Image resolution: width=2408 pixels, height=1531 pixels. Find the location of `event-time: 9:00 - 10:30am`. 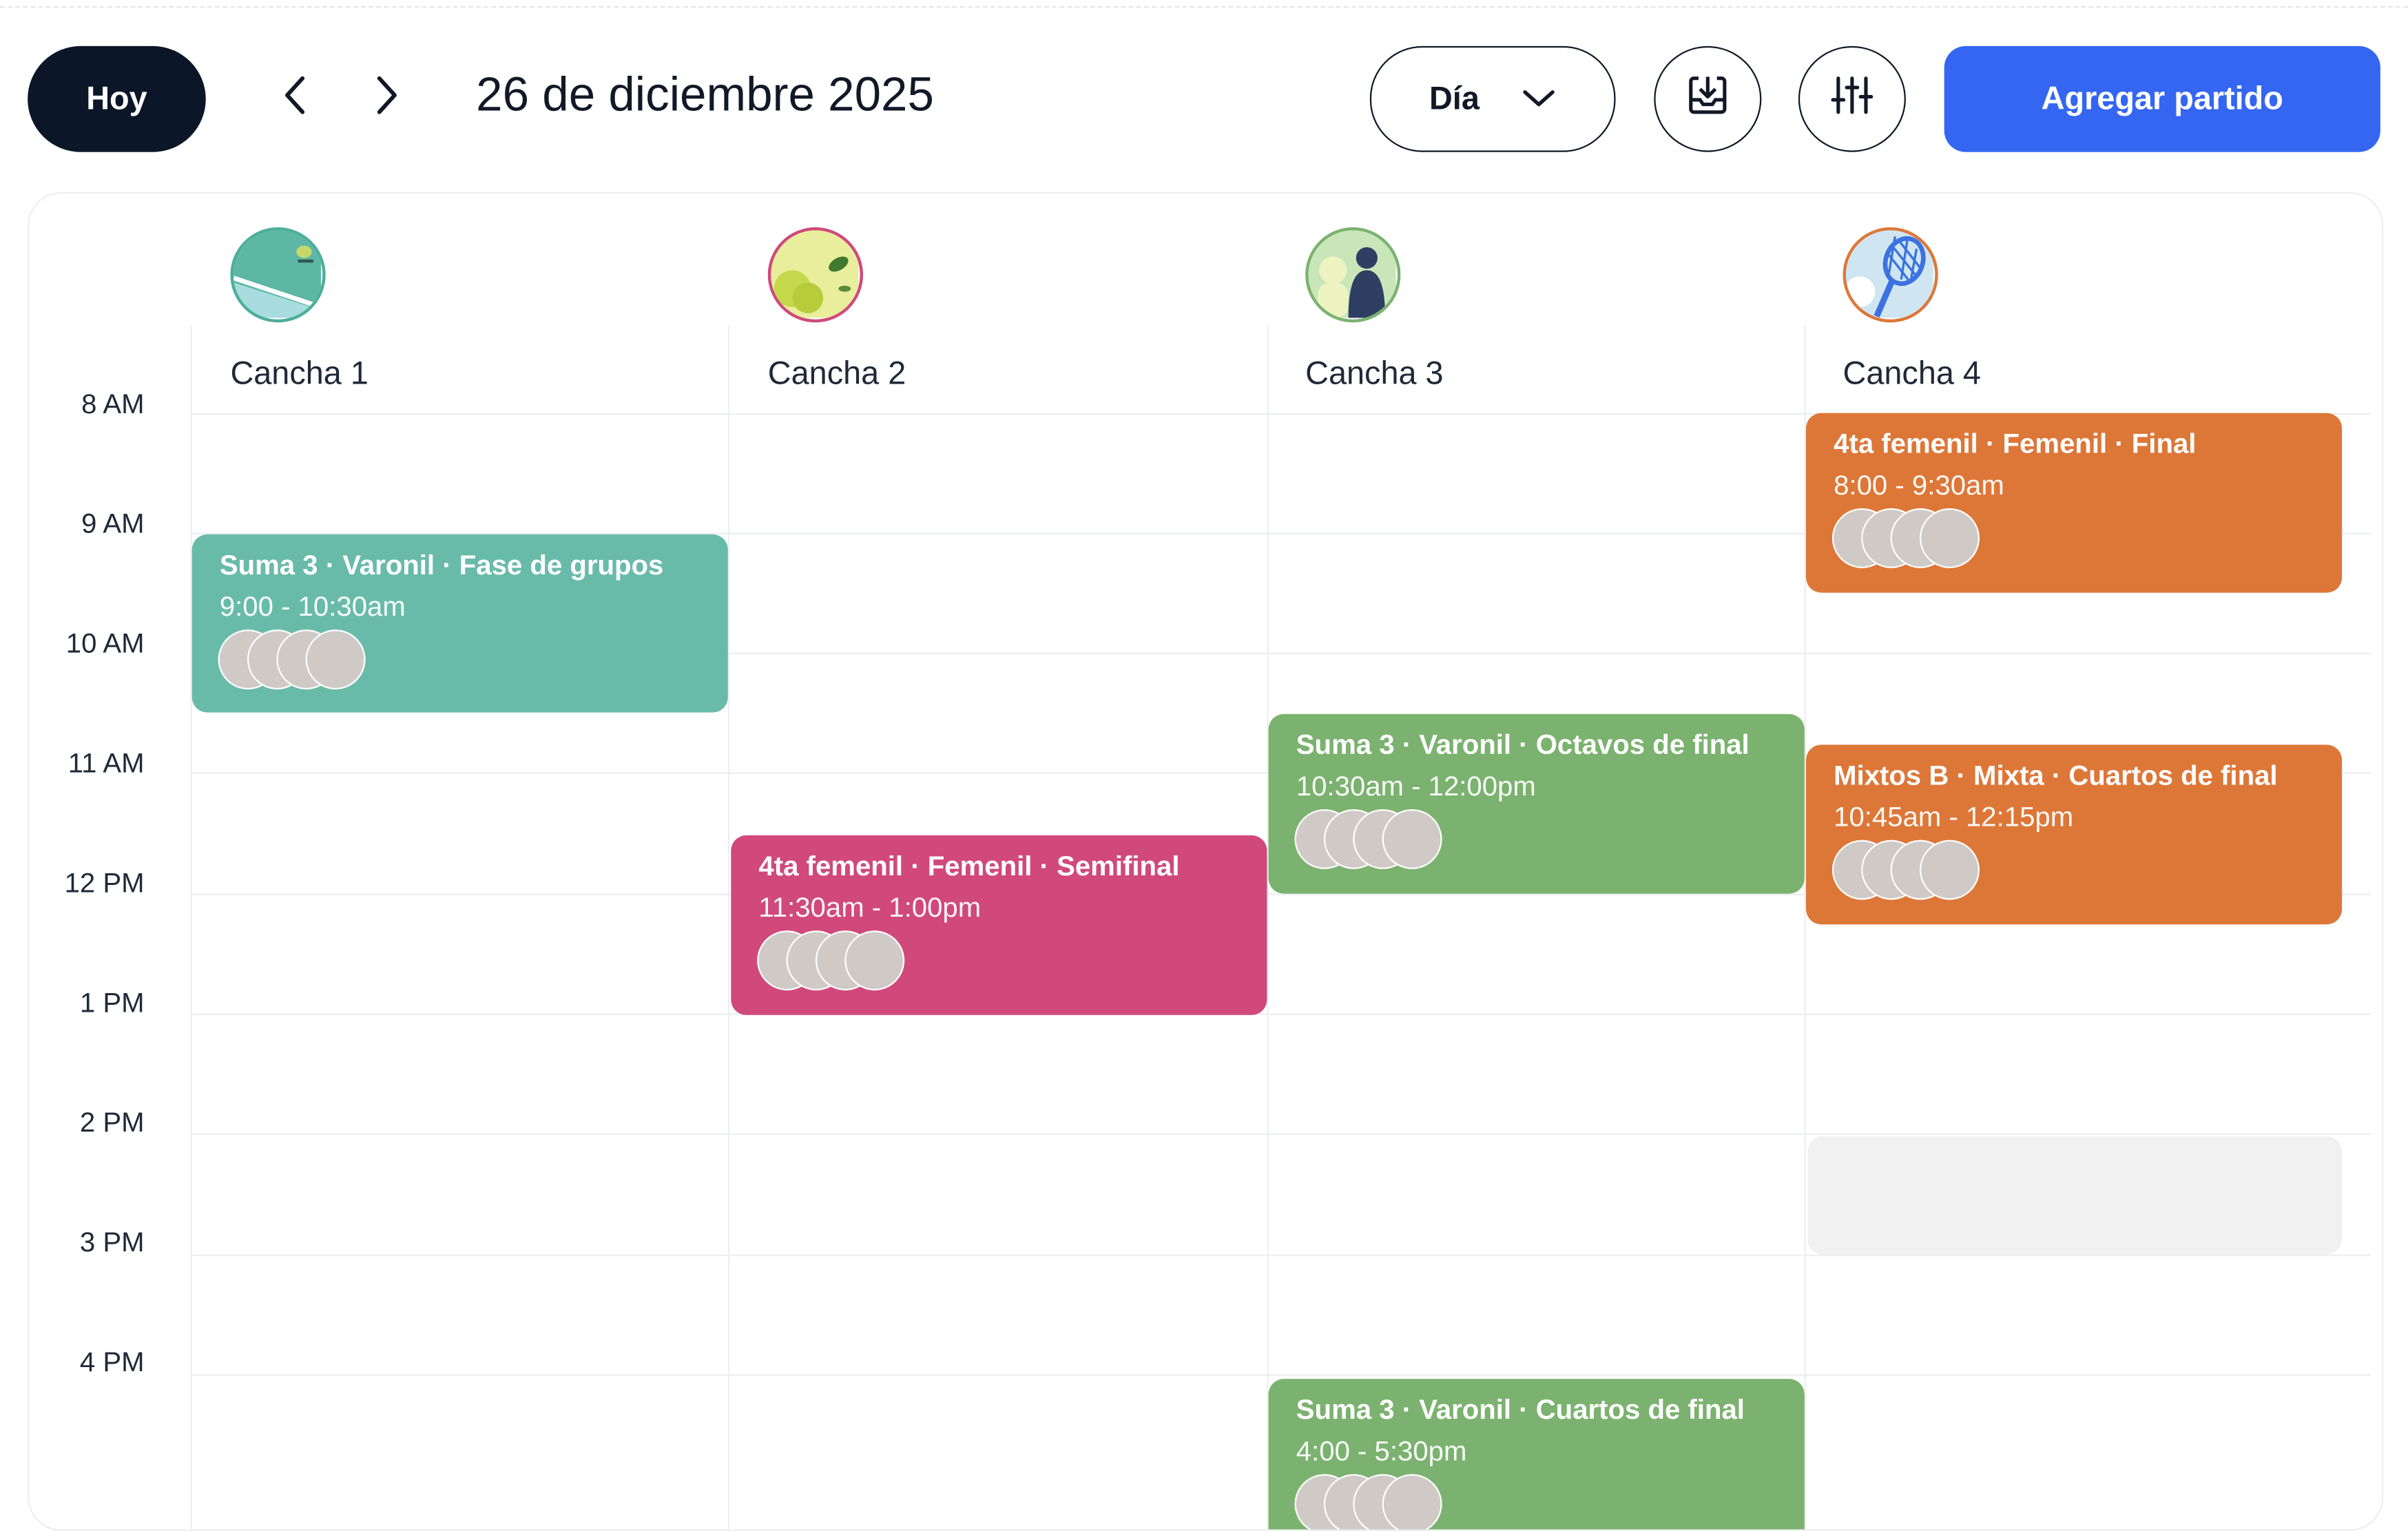

event-time: 9:00 - 10:30am is located at coordinates (312, 606).